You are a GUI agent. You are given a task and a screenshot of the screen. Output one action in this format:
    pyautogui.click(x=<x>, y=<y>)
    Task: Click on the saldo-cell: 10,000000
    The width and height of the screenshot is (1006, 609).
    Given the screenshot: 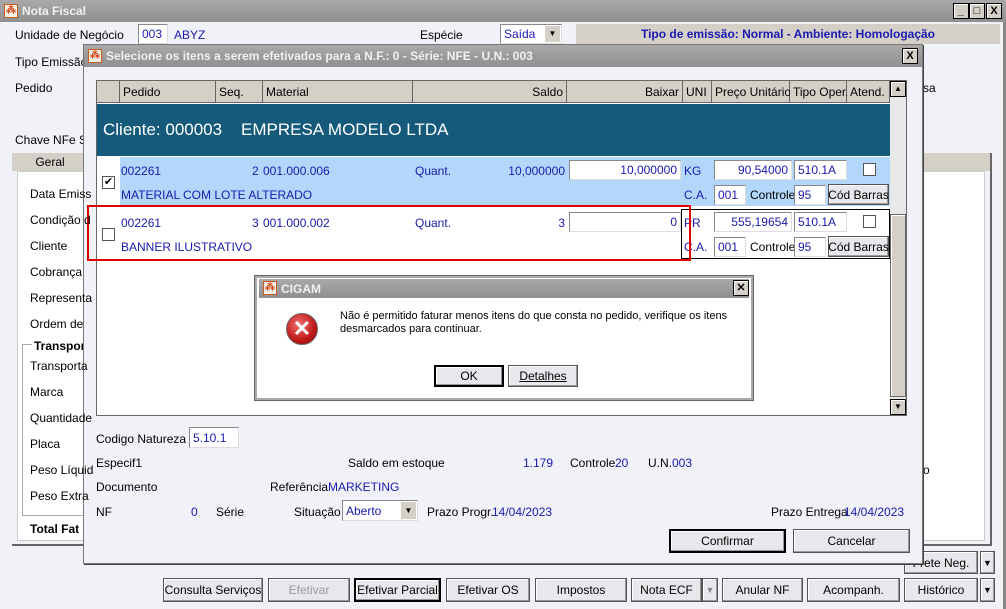 What is the action you would take?
    pyautogui.click(x=536, y=171)
    